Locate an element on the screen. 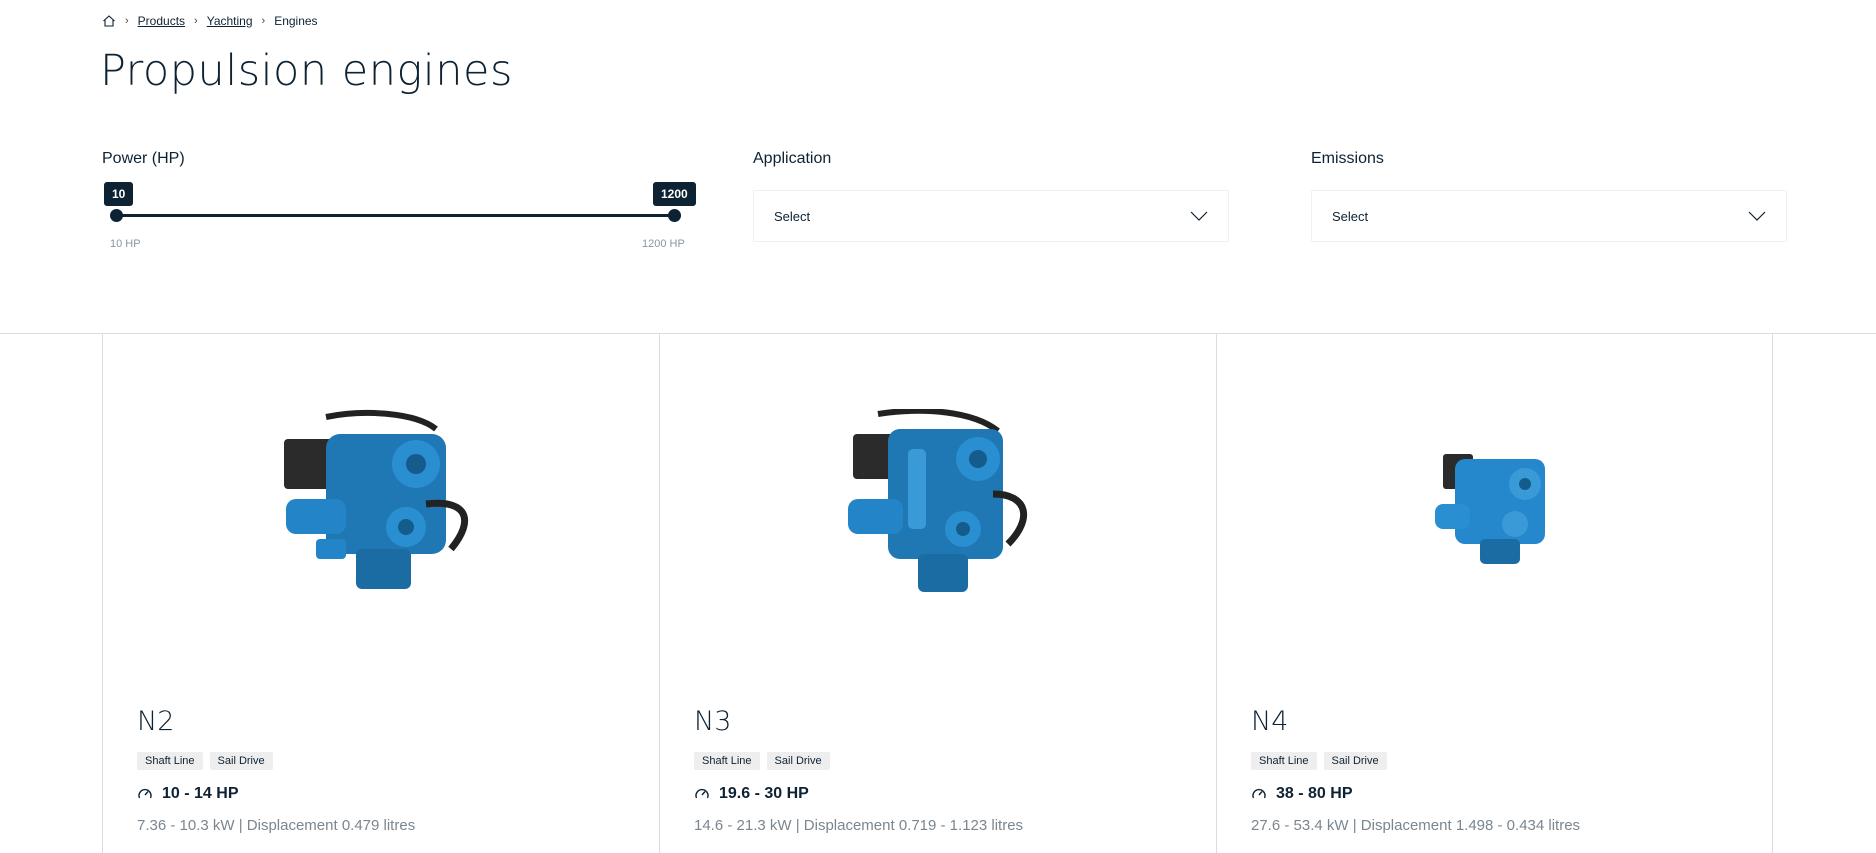 The height and width of the screenshot is (853, 1876). emissions-select-value: Select is located at coordinates (1350, 216).